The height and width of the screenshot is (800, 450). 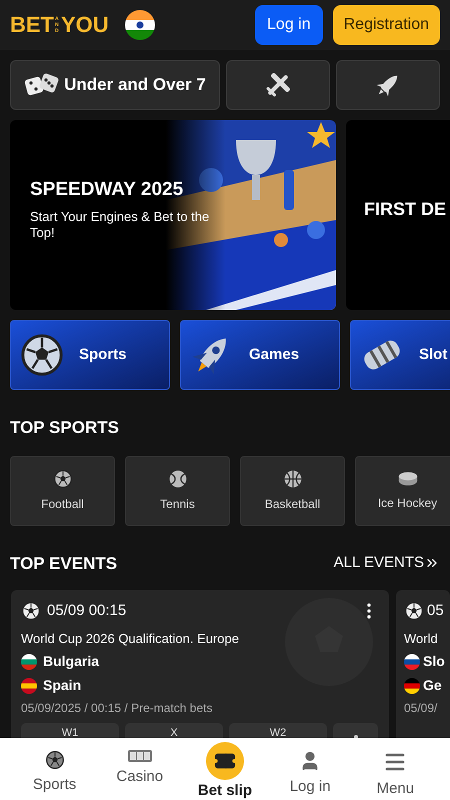 What do you see at coordinates (406, 209) in the screenshot?
I see `banner-title: FIRST DE` at bounding box center [406, 209].